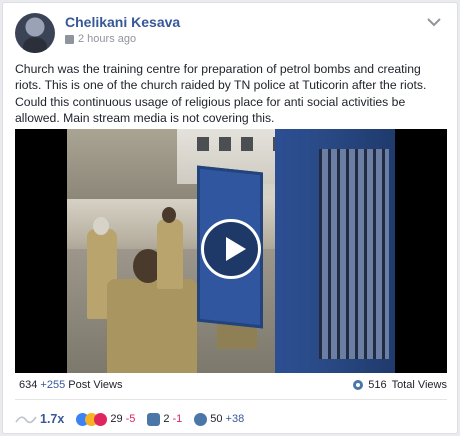 The height and width of the screenshot is (436, 460). I want to click on play-button, so click(231, 249).